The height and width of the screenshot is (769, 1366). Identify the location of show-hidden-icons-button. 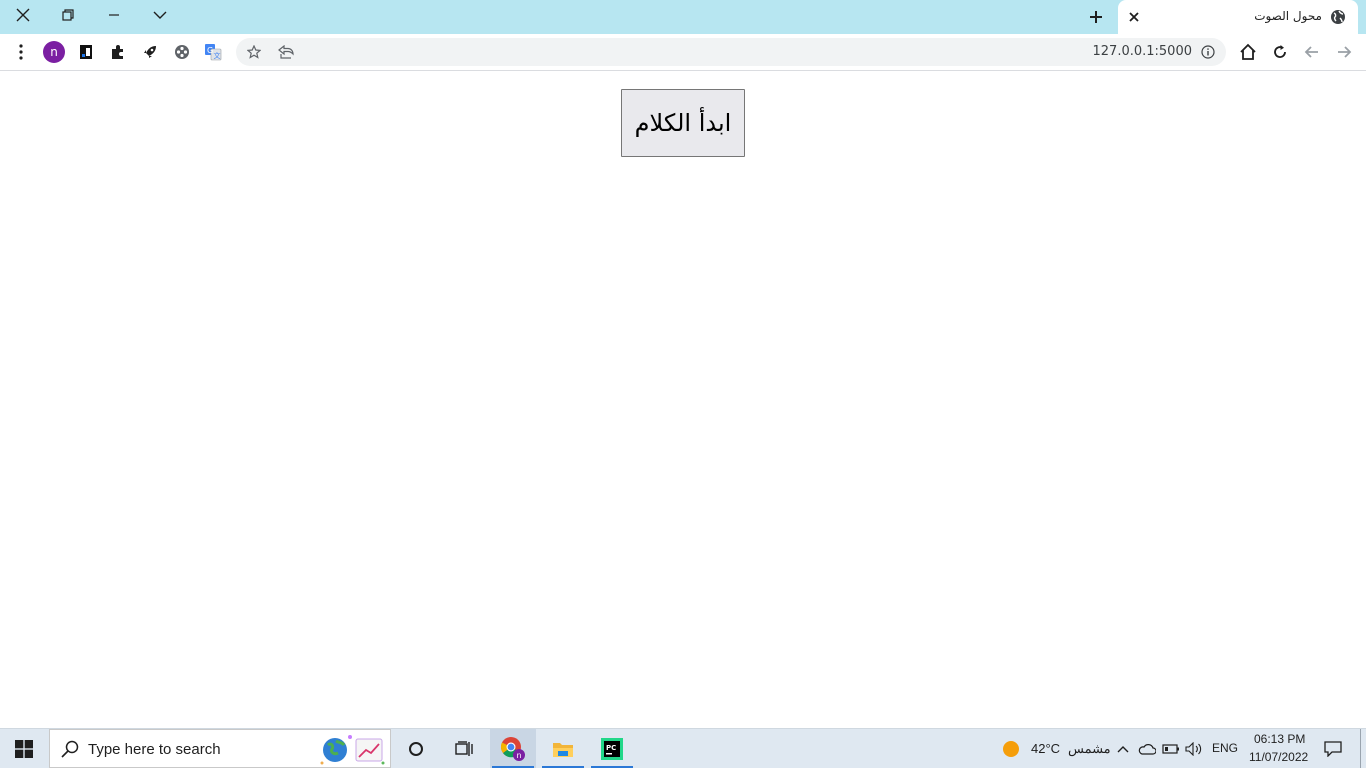
(1123, 749).